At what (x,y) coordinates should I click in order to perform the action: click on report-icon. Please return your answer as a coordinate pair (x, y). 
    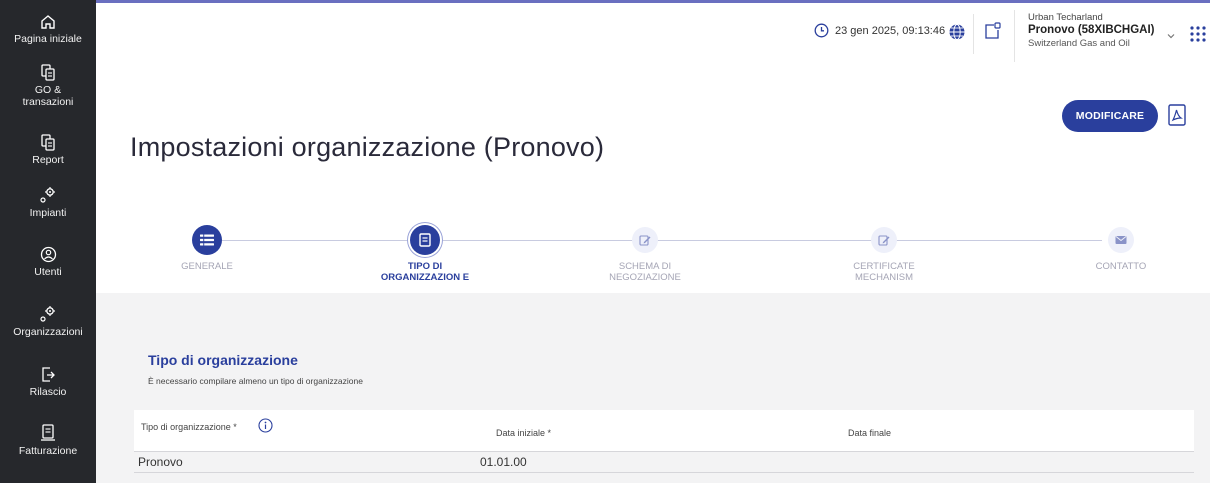
    Looking at the image, I should click on (48, 142).